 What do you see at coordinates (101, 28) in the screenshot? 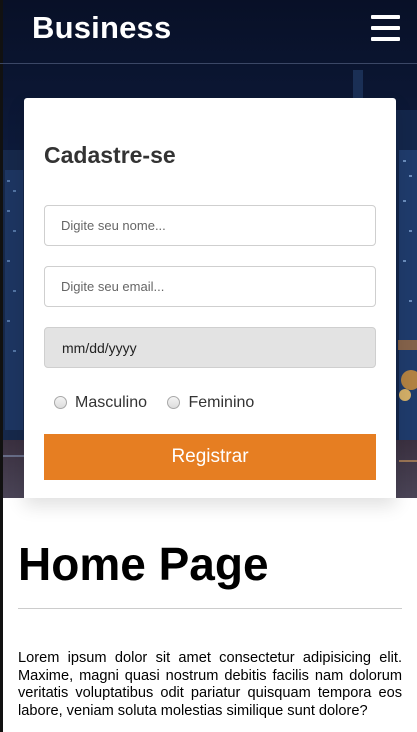
I see `brand-logo: Business` at bounding box center [101, 28].